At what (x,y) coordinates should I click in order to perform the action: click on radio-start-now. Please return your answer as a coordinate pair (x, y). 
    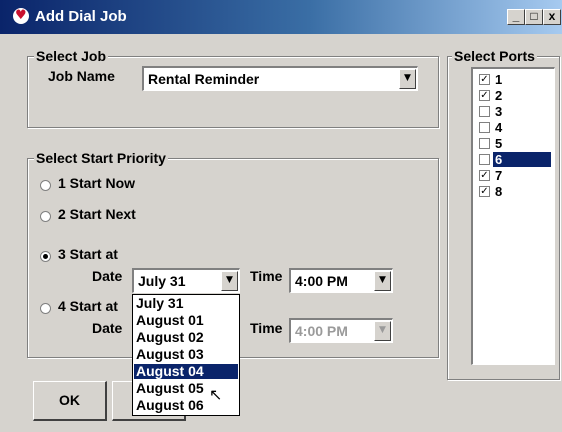
    Looking at the image, I should click on (45, 185).